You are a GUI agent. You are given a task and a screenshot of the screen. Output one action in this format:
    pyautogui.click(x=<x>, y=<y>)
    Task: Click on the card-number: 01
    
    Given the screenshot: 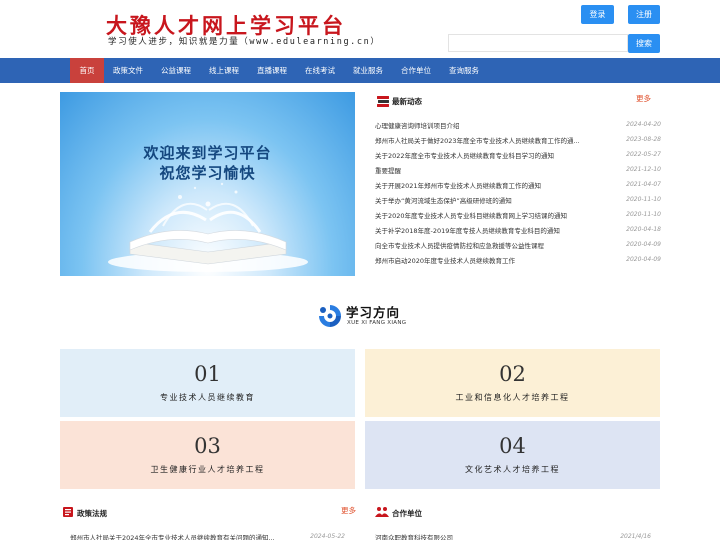 What is the action you would take?
    pyautogui.click(x=207, y=374)
    